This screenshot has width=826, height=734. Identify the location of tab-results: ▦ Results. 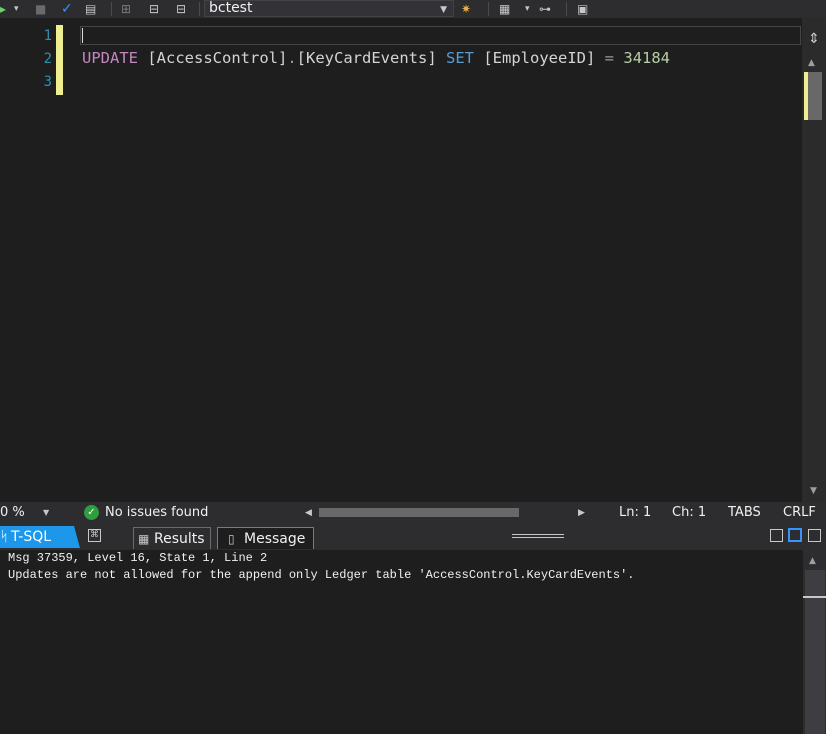
(172, 538).